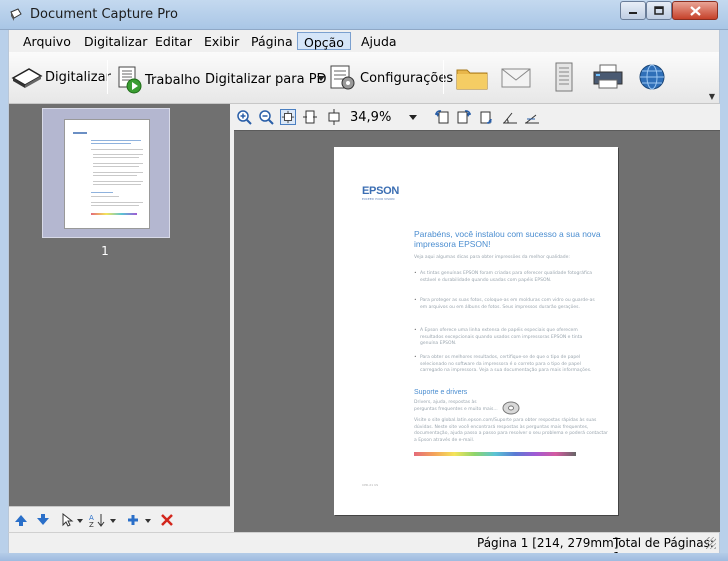  I want to click on job-select-value: Digitalizar para PD, so click(266, 79).